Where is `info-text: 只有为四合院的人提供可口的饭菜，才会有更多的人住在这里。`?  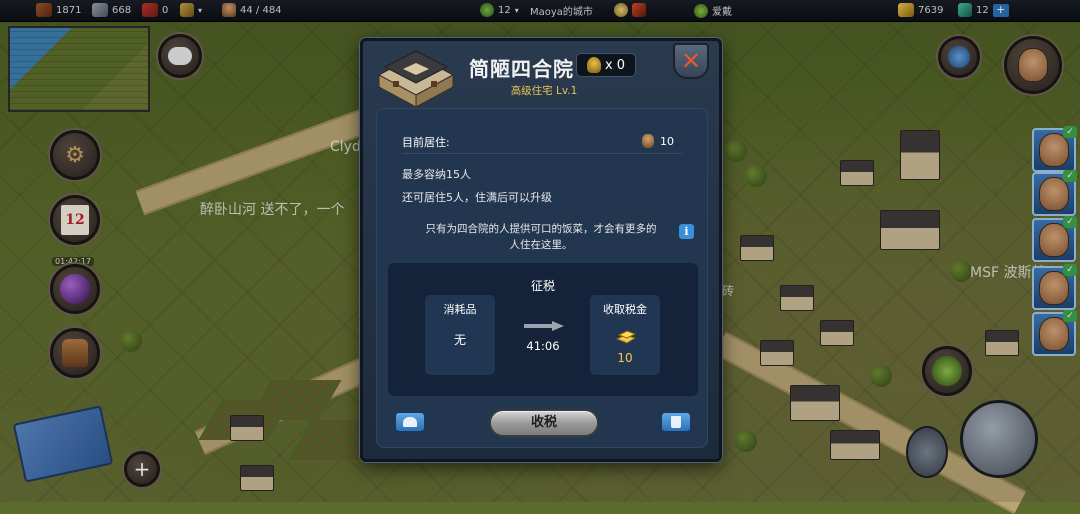
info-text: 只有为四合院的人提供可口的饭菜，才会有更多的人住在这里。 is located at coordinates (541, 237).